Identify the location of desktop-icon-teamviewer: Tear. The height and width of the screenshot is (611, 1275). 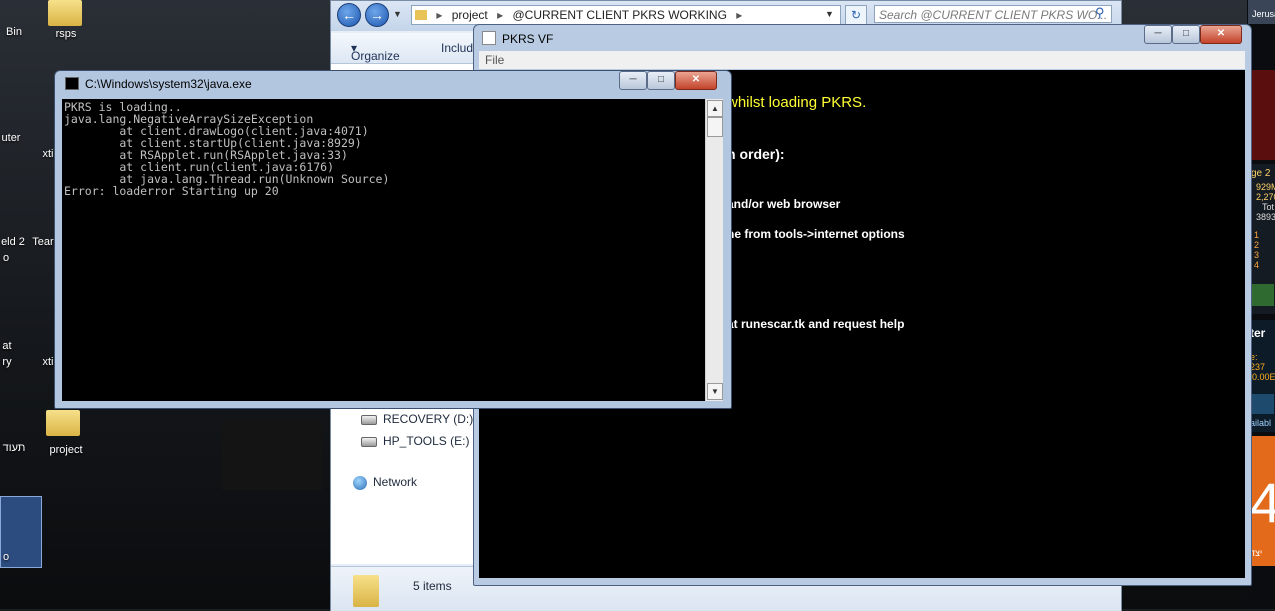
(43, 242).